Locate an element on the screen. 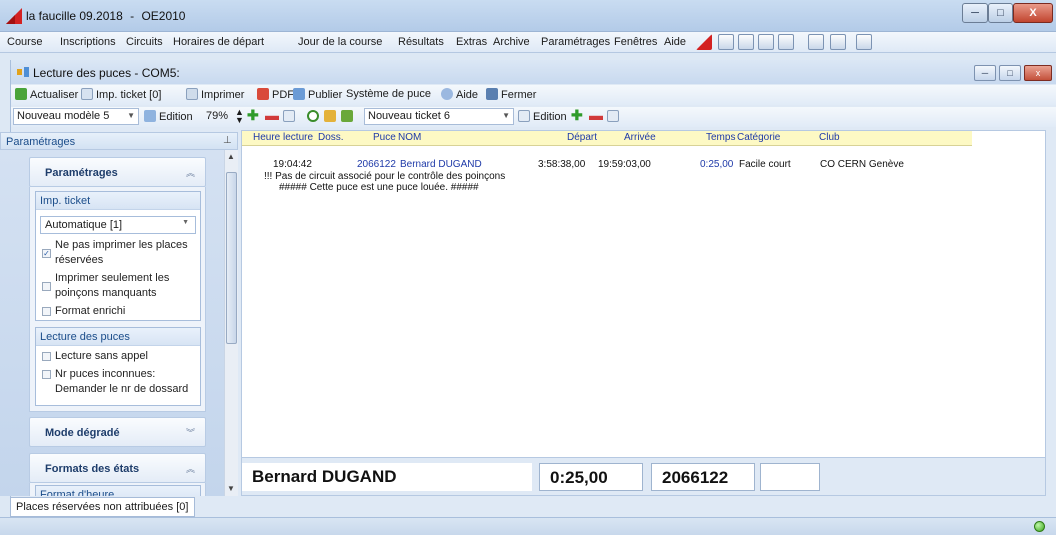 This screenshot has height=535, width=1056. model-select: Nouveau modèle 5 ▼ is located at coordinates (76, 116).